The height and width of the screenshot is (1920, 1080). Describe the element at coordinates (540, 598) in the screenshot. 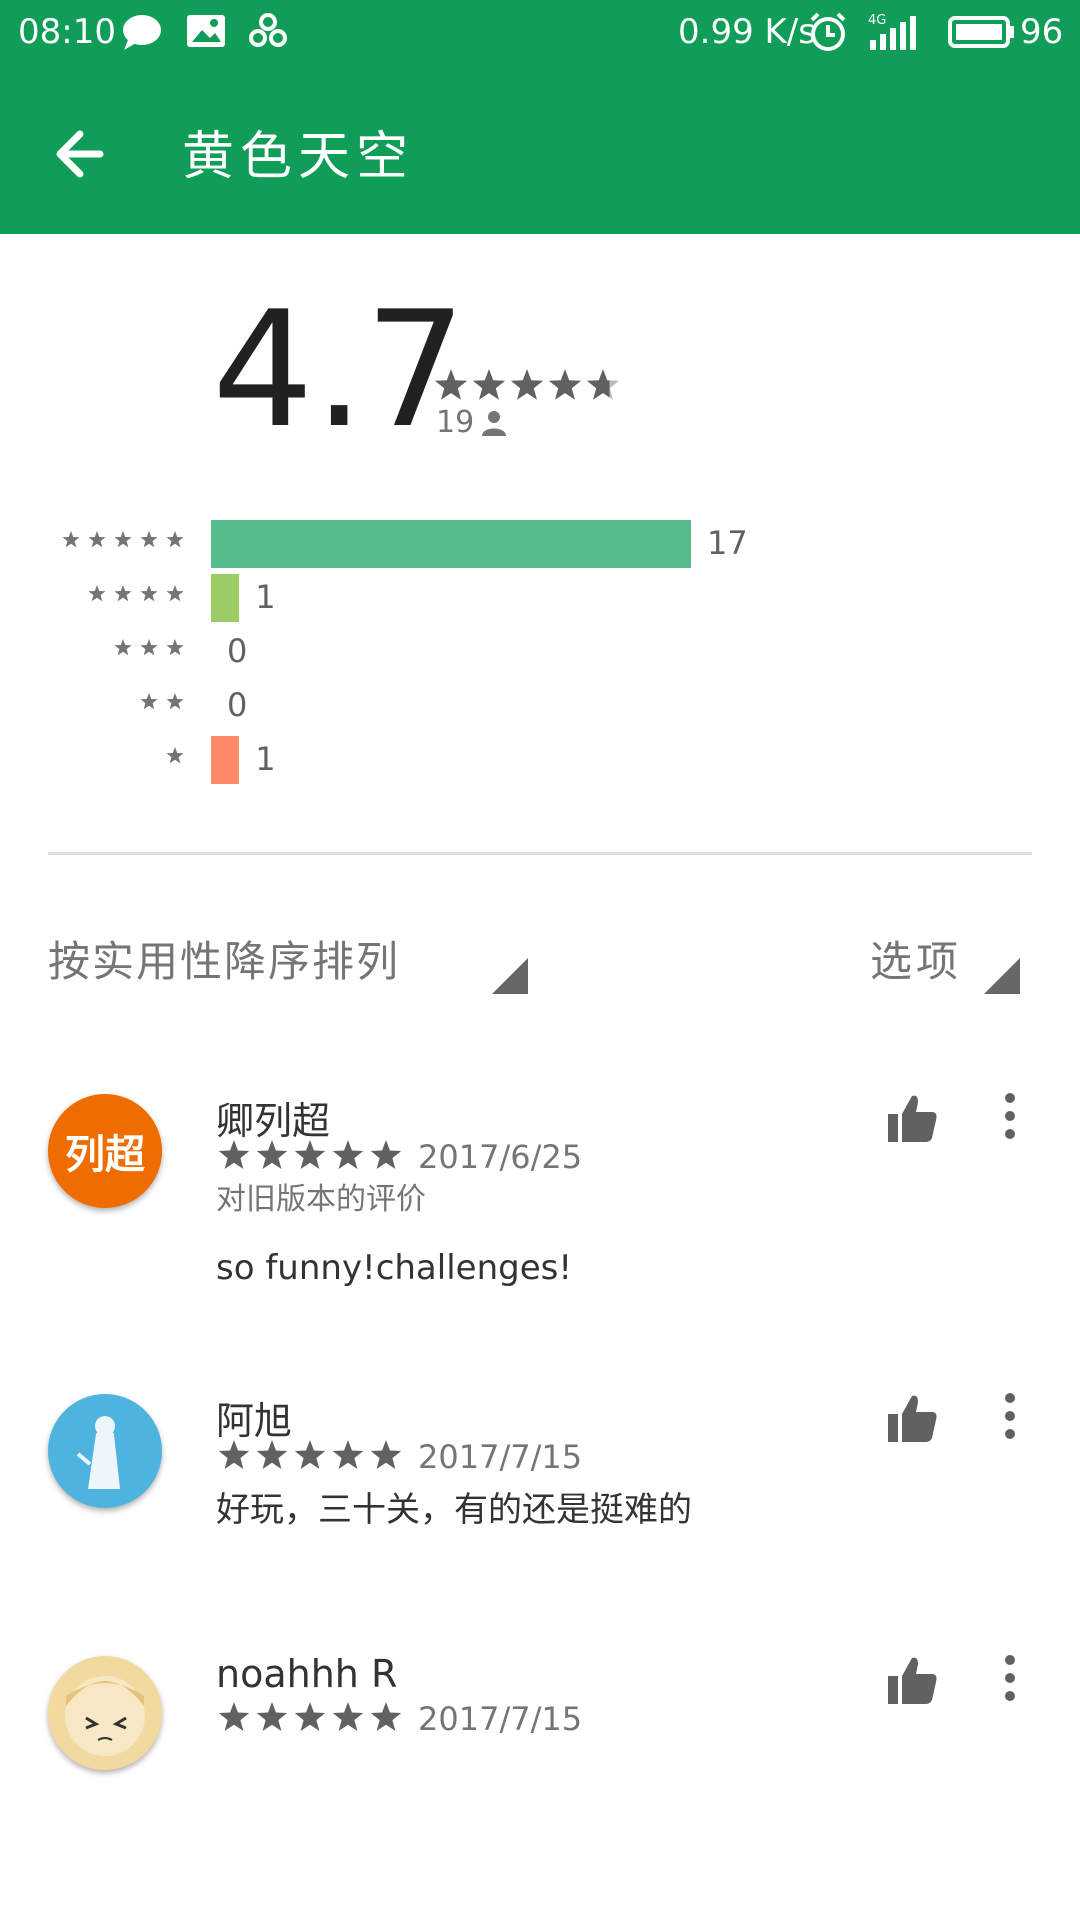

I see `histogram-row-4-star: 1` at that location.